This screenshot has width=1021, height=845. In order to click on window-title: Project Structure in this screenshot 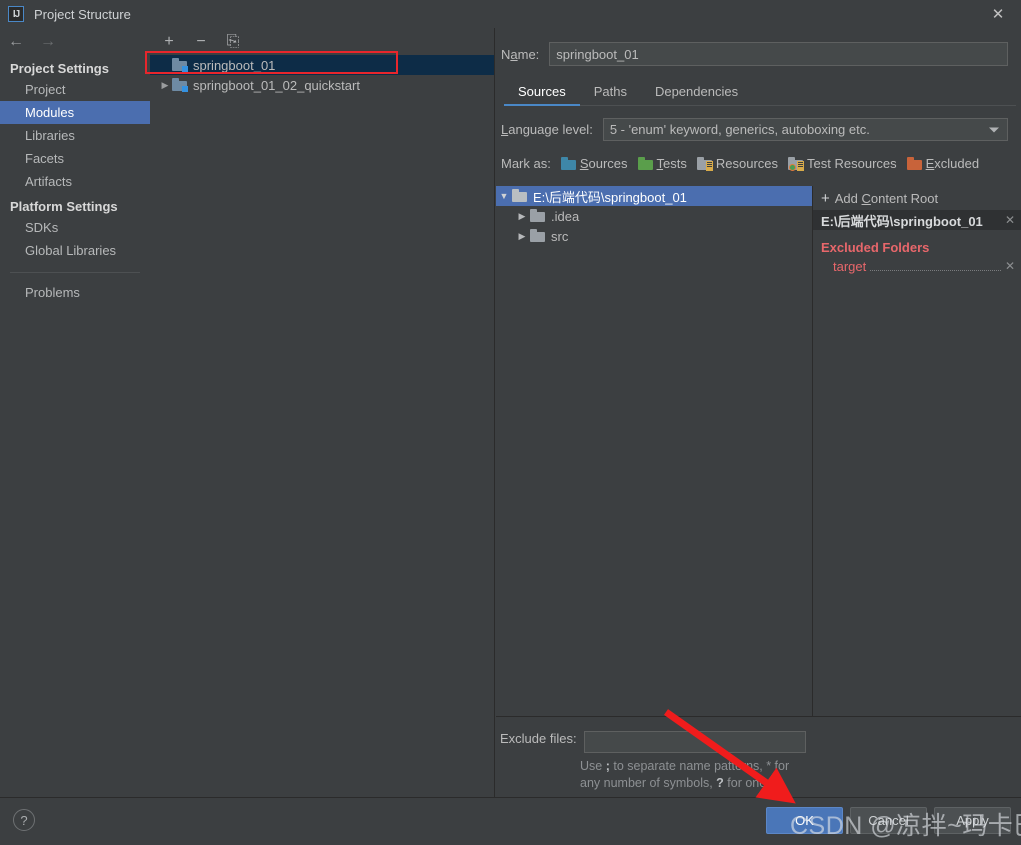, I will do `click(82, 14)`.